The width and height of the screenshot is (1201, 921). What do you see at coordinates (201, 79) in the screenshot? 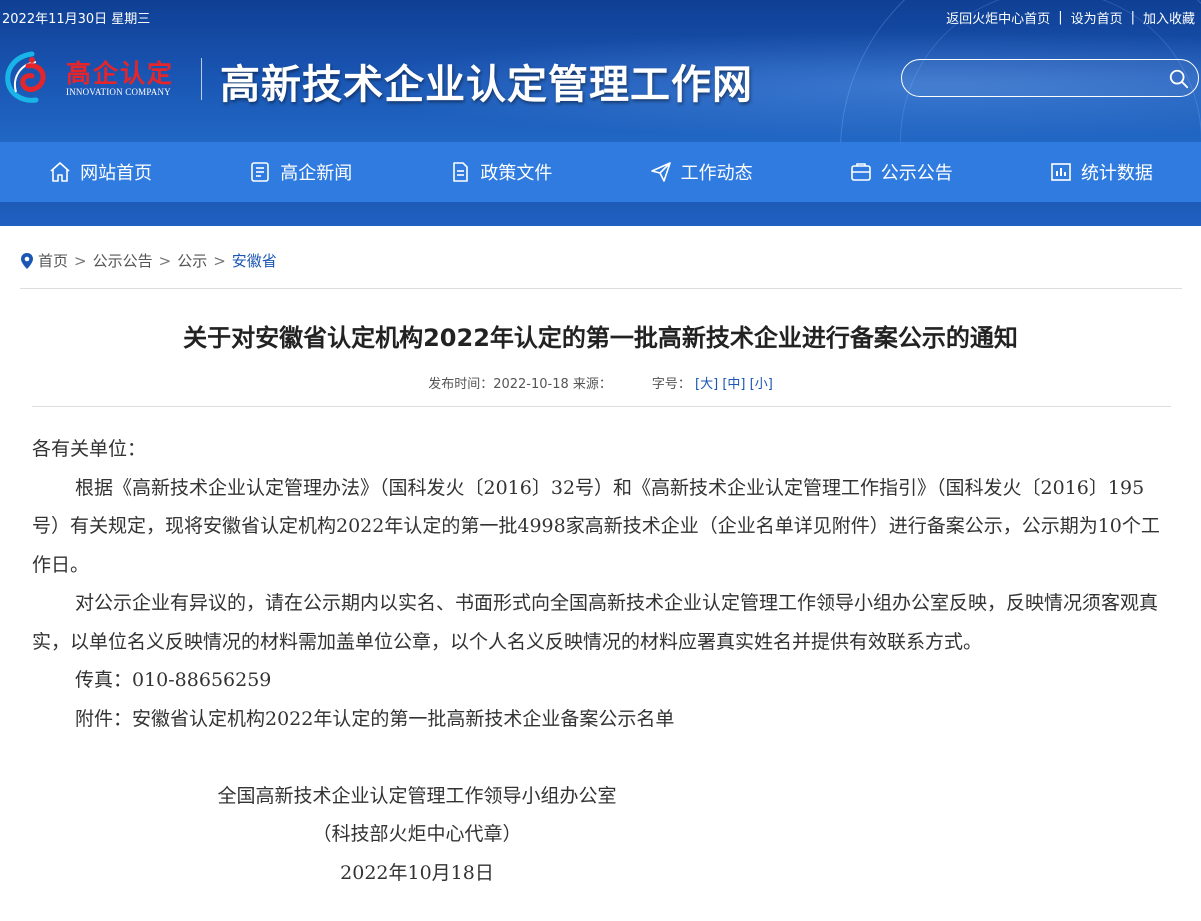
I see `logo-divider` at bounding box center [201, 79].